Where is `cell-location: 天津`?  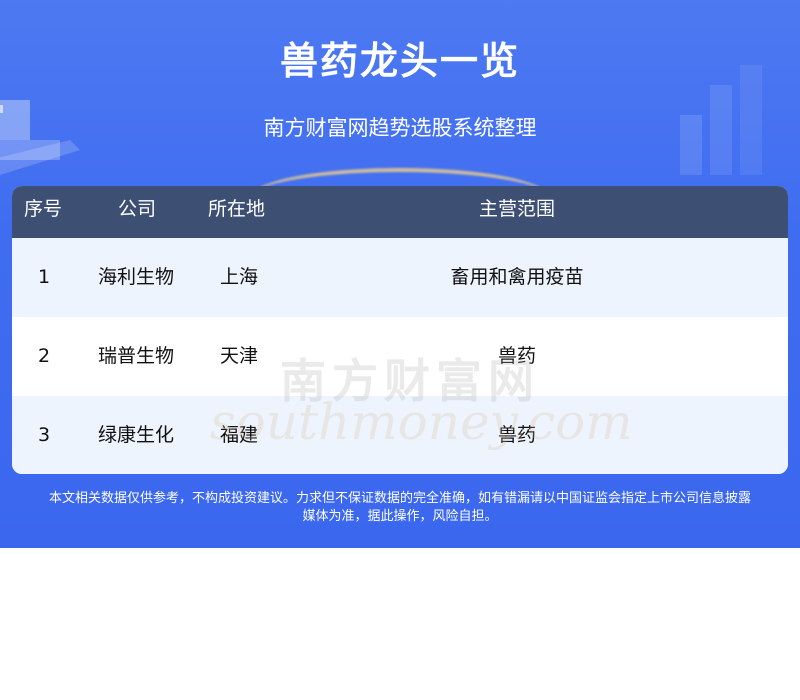
cell-location: 天津 is located at coordinates (239, 356).